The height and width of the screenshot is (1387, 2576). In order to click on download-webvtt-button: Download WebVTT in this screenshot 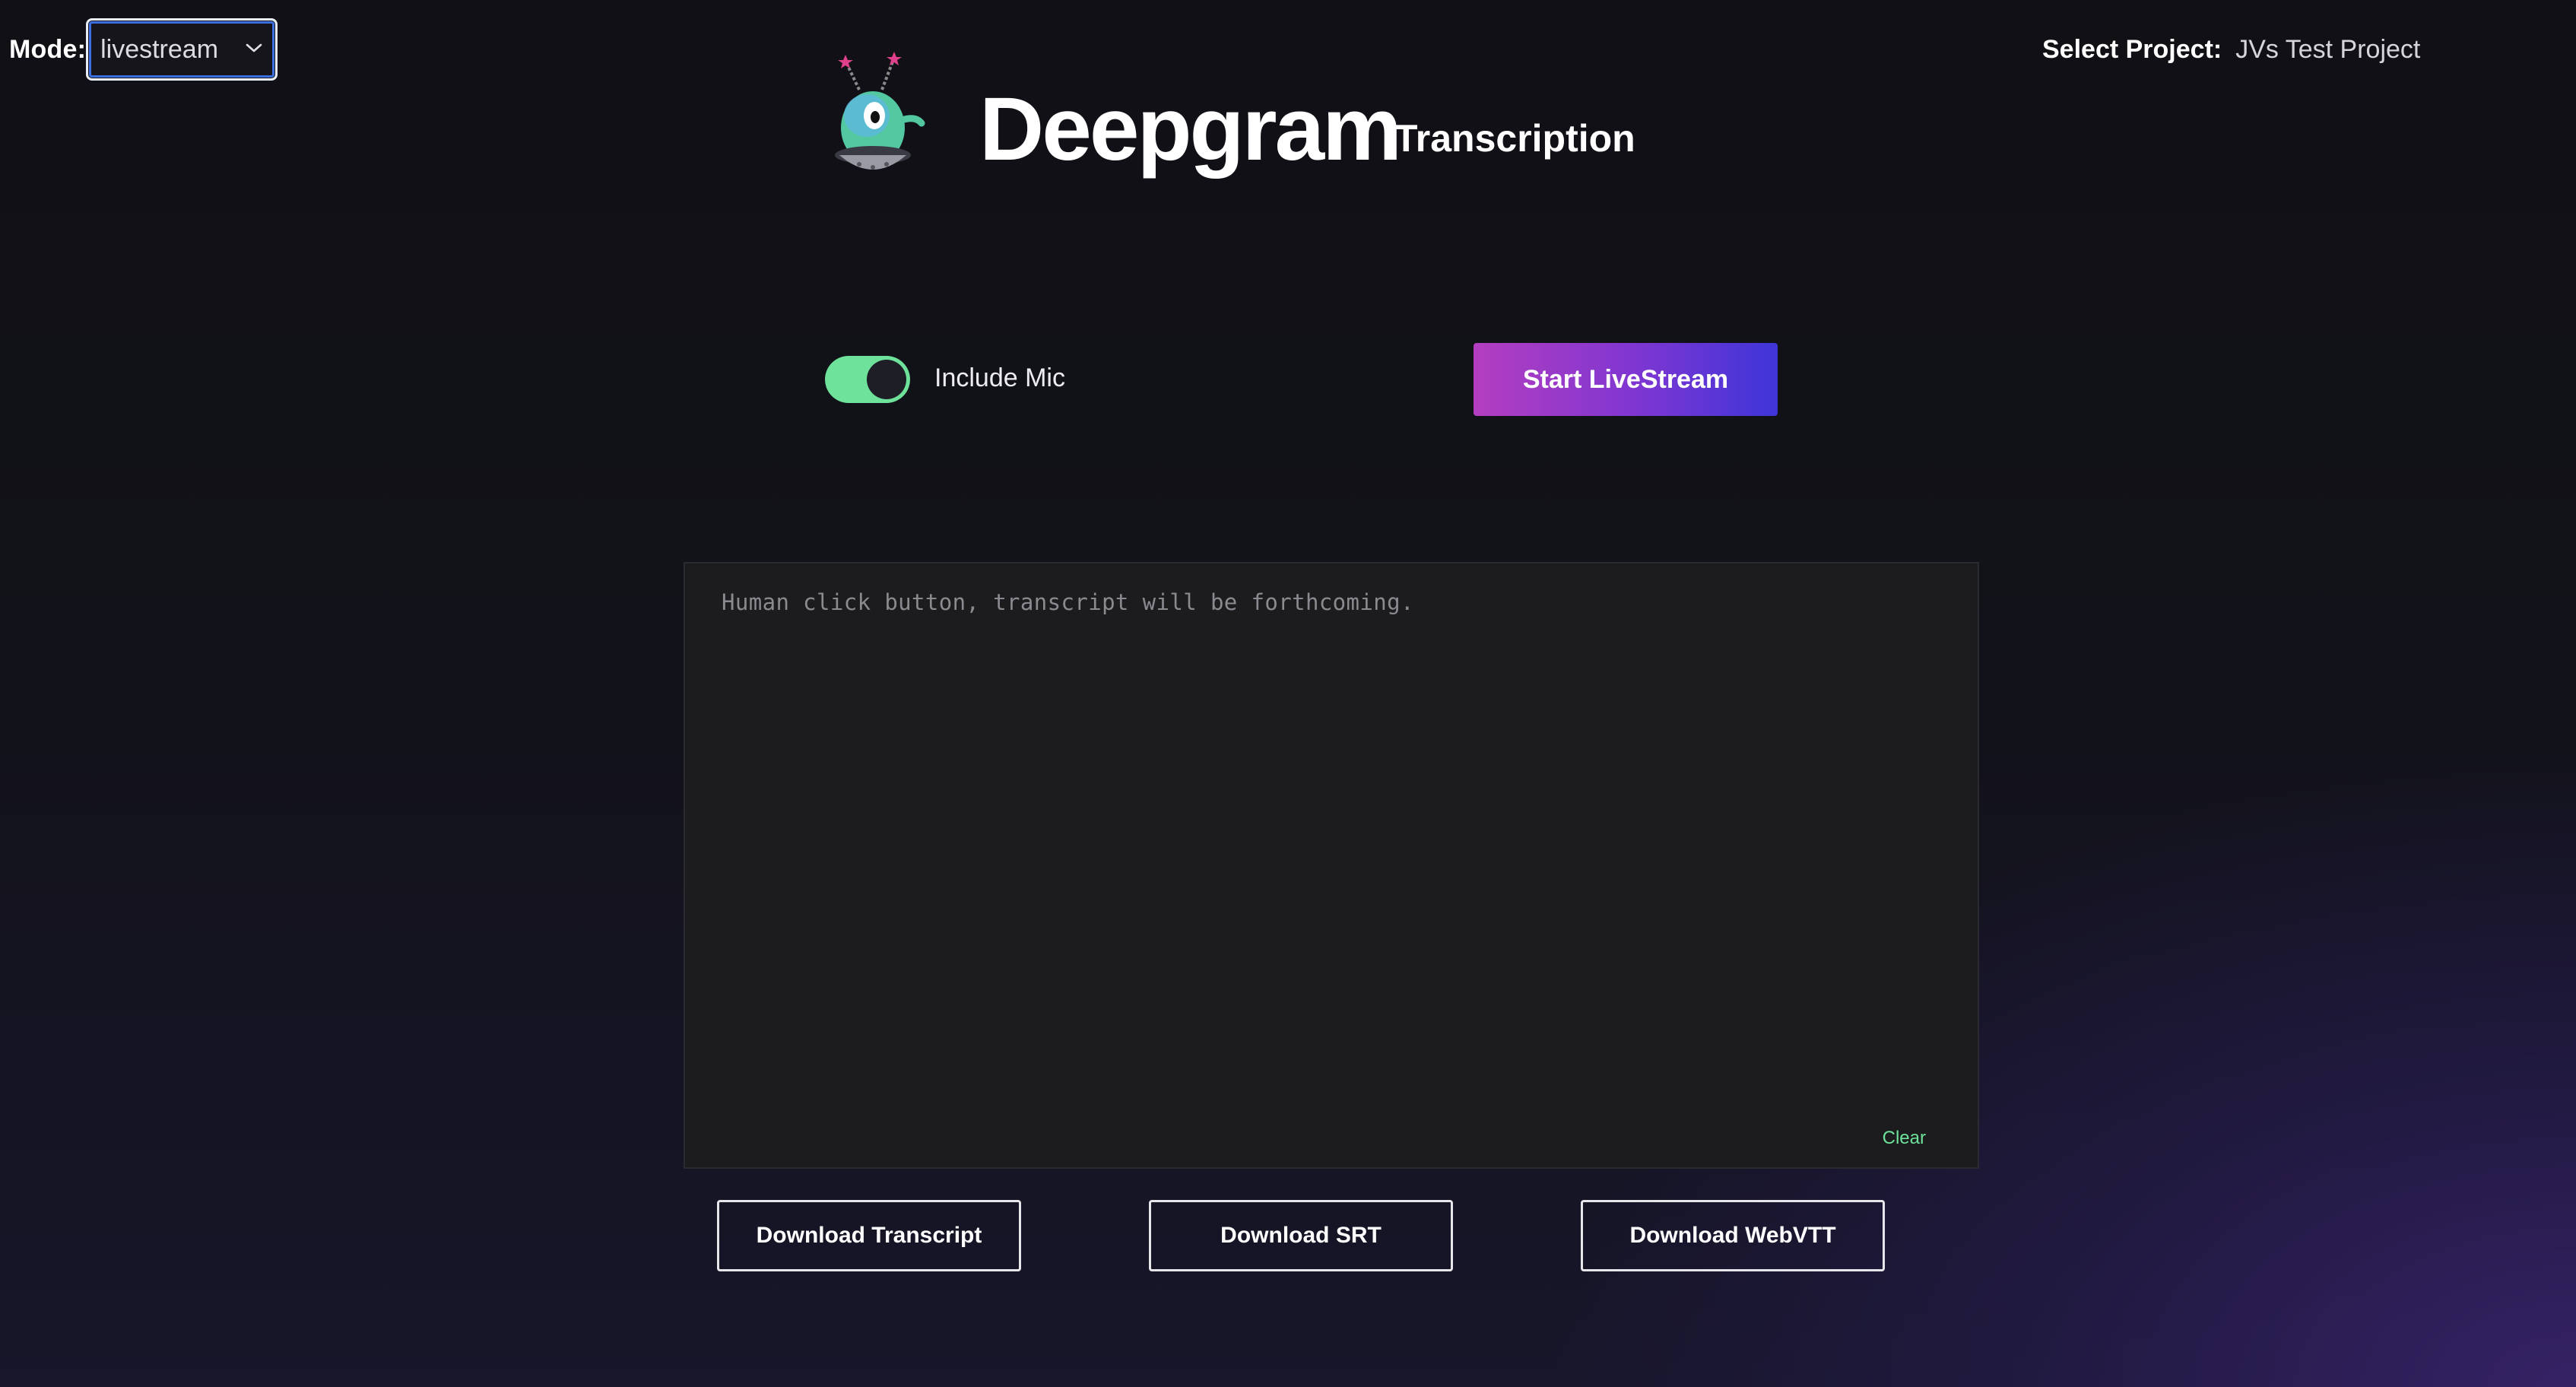, I will do `click(1733, 1235)`.